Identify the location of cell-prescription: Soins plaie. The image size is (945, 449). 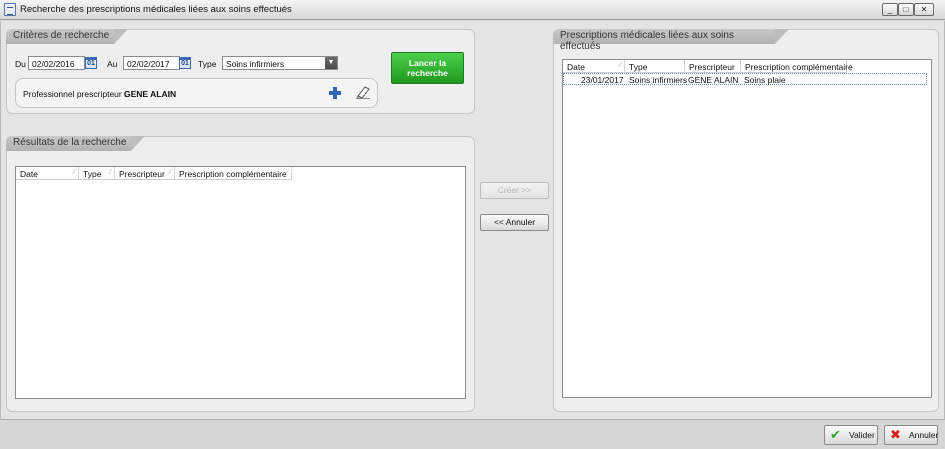
(765, 80).